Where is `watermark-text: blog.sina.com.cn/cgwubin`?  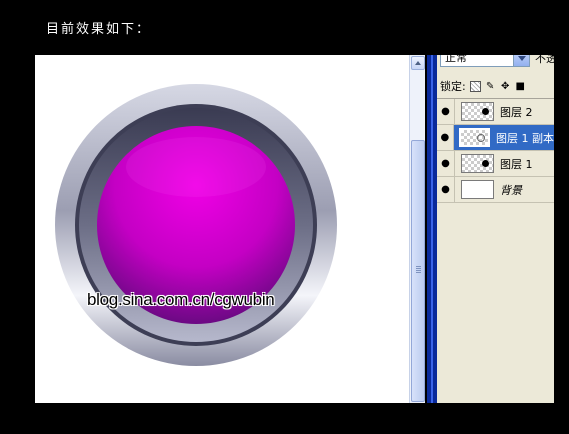
watermark-text: blog.sina.com.cn/cgwubin is located at coordinates (181, 299).